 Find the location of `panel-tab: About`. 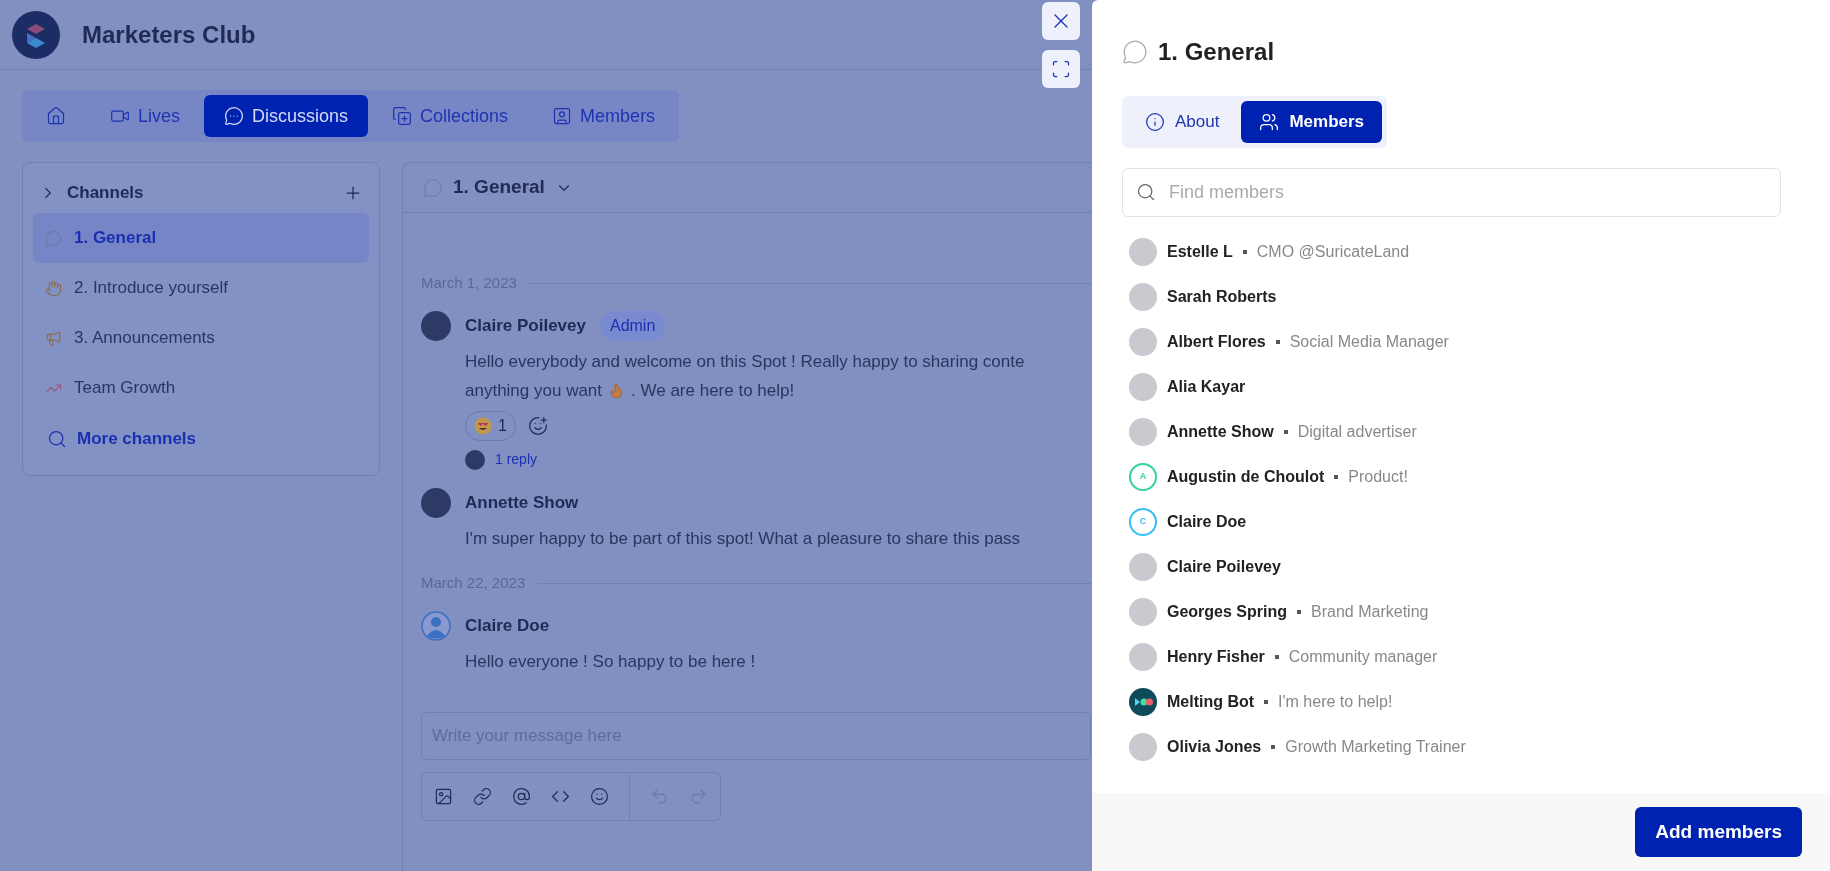

panel-tab: About is located at coordinates (1182, 122).